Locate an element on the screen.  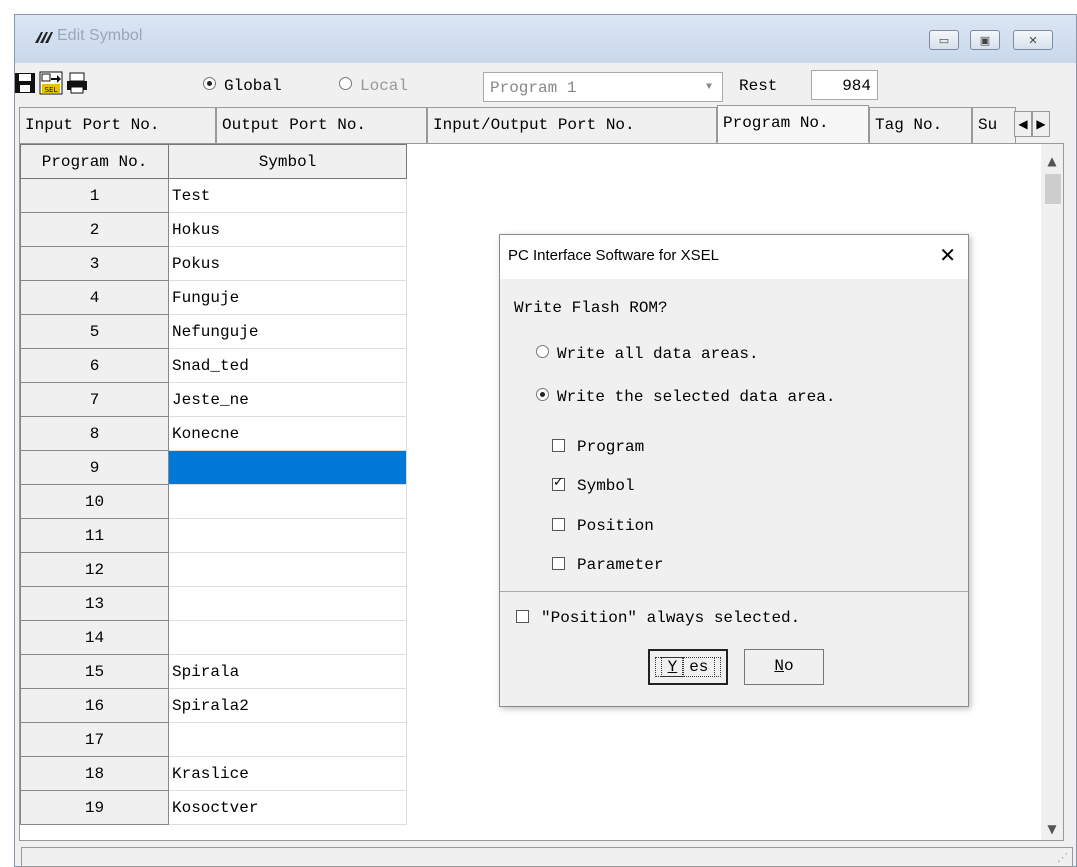
table-row: 15 Spirala is located at coordinates (213, 671).